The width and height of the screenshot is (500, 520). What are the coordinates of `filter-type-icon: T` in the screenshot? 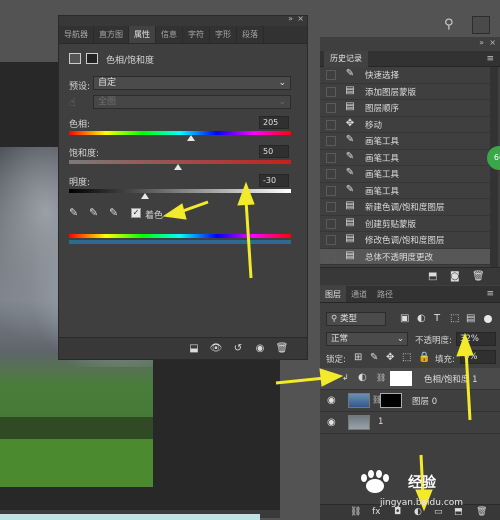 It's located at (437, 318).